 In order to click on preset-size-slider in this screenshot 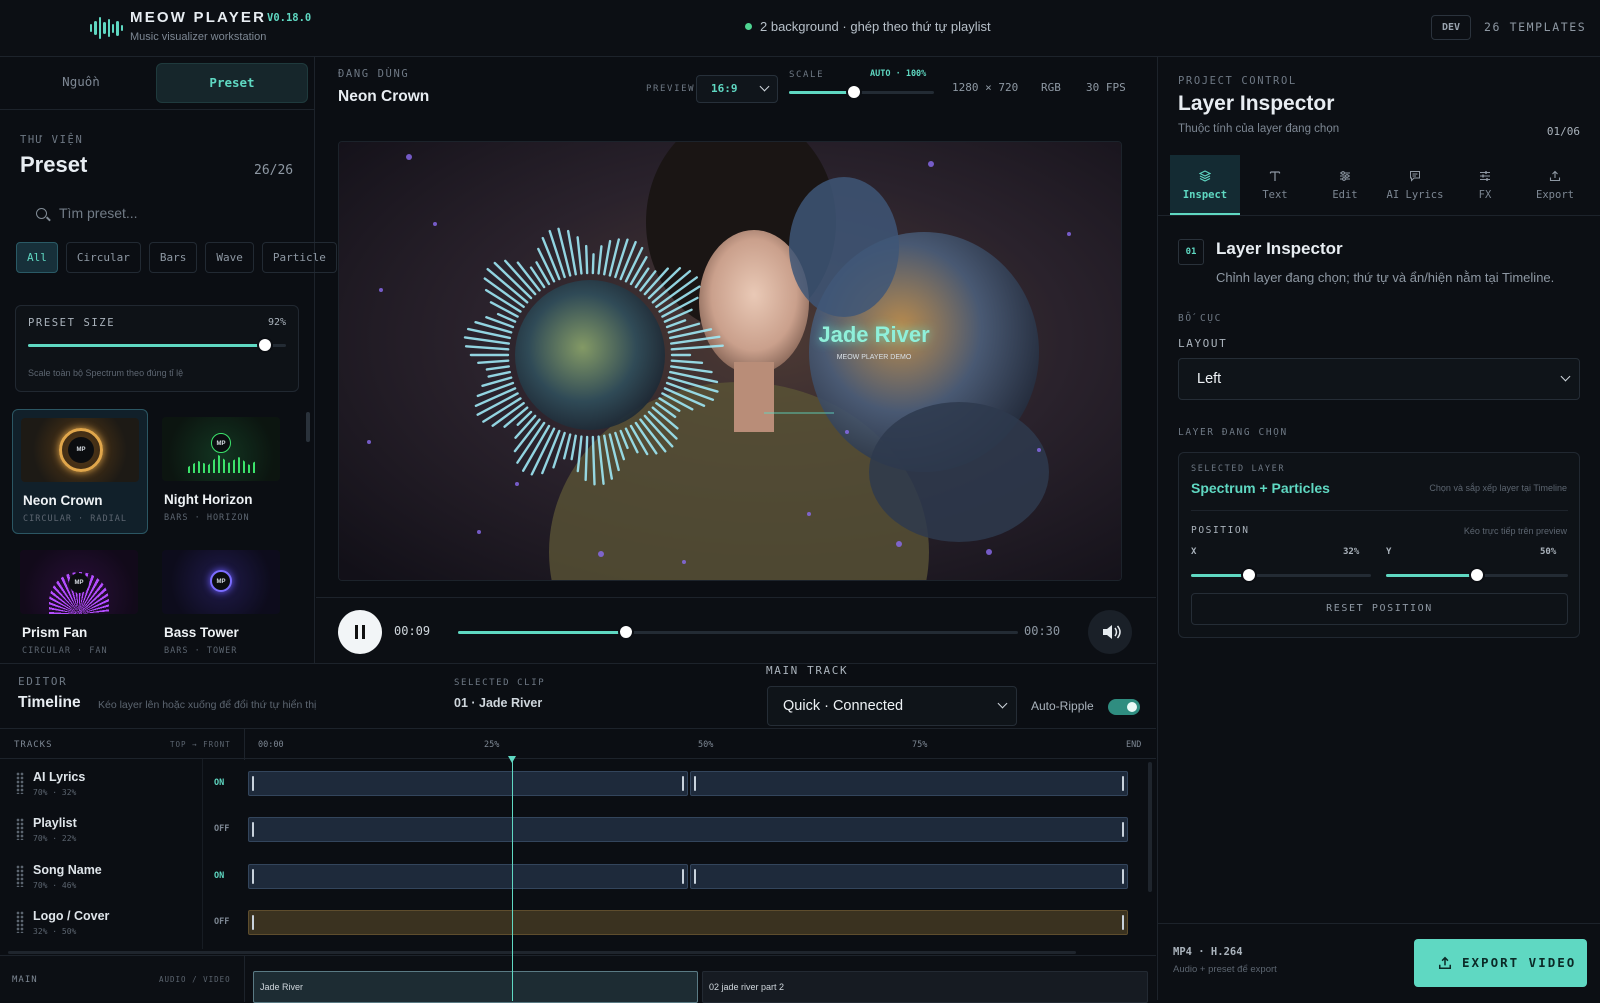, I will do `click(157, 345)`.